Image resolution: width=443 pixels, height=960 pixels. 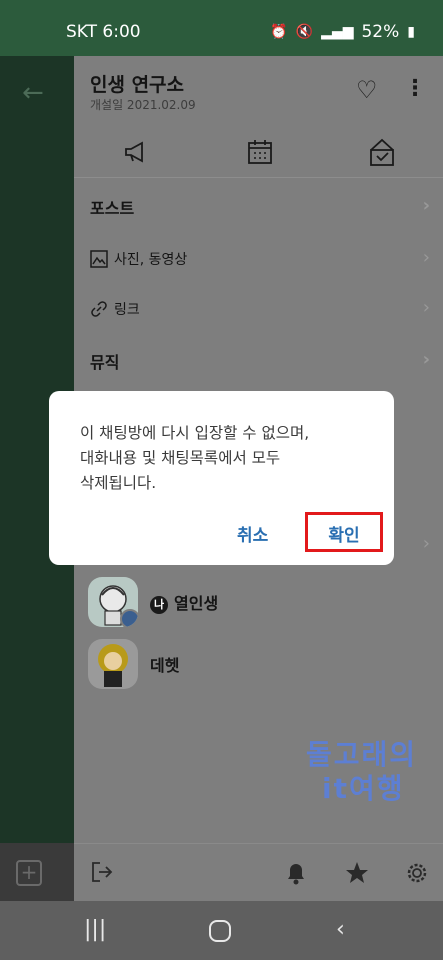 I want to click on menu-links: 링크 ›, so click(x=260, y=309).